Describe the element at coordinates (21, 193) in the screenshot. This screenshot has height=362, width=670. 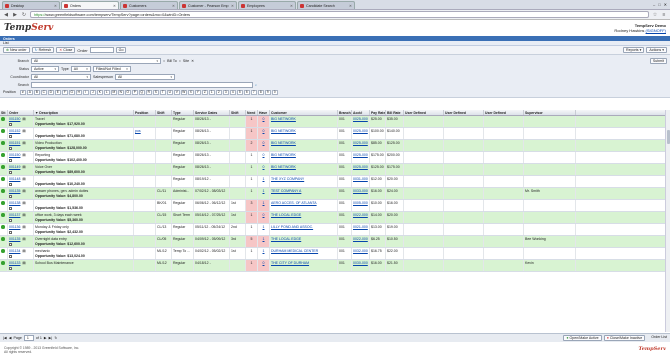
I see `cell-order: 001135 ▤` at that location.